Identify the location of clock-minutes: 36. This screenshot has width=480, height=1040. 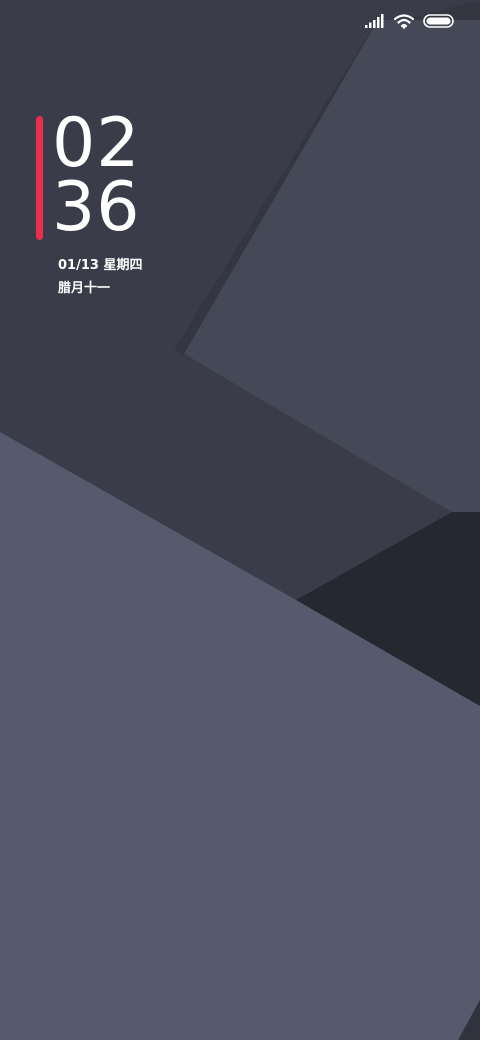
(96, 207).